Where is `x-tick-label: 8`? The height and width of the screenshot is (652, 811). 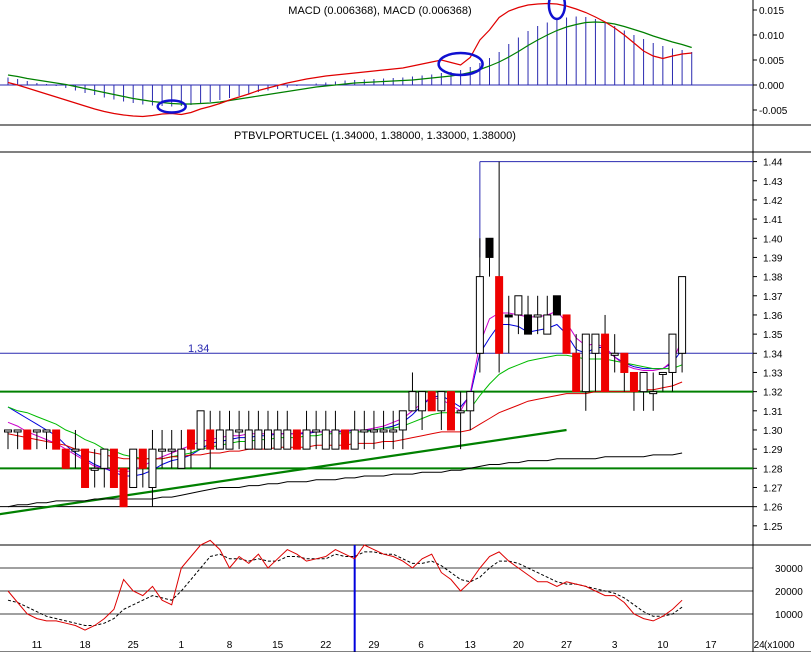
x-tick-label: 8 is located at coordinates (230, 645).